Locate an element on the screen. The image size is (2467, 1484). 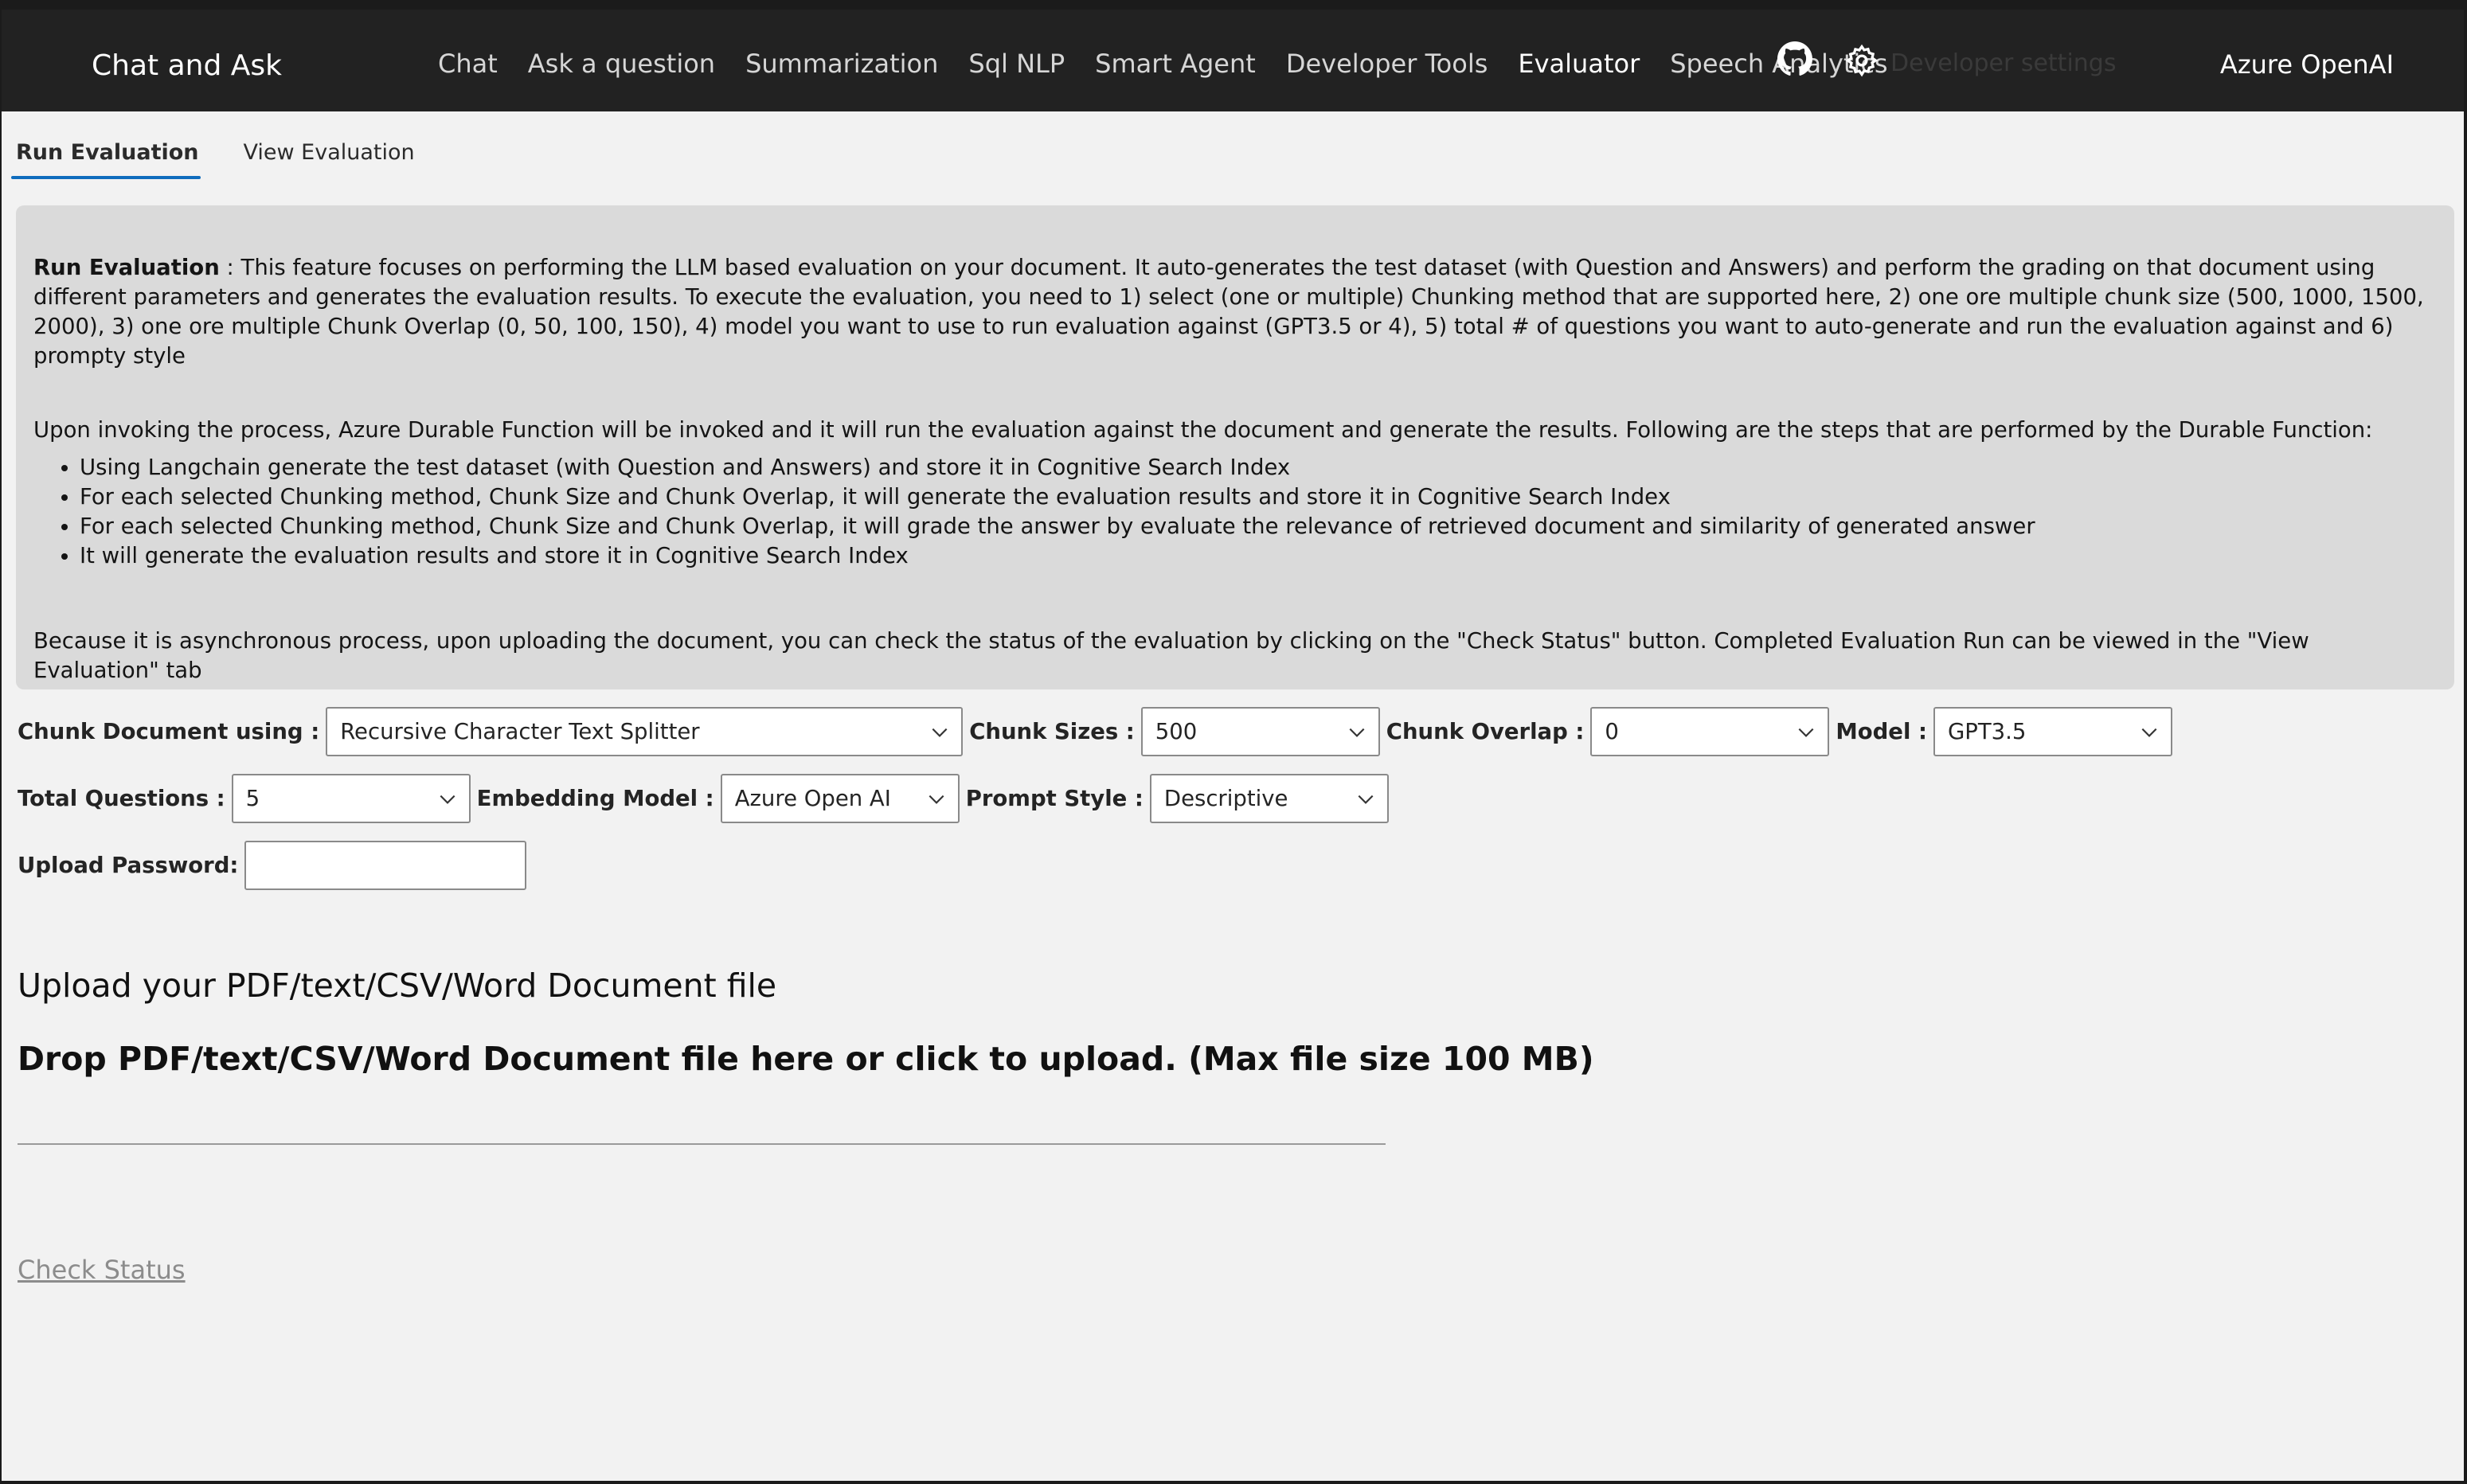
brand-title: Chat and Ask is located at coordinates (187, 65).